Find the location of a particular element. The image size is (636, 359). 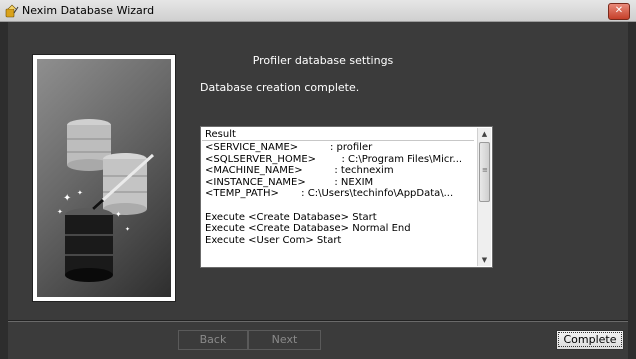

wizard-footer: Back Next Complete is located at coordinates (318, 340).